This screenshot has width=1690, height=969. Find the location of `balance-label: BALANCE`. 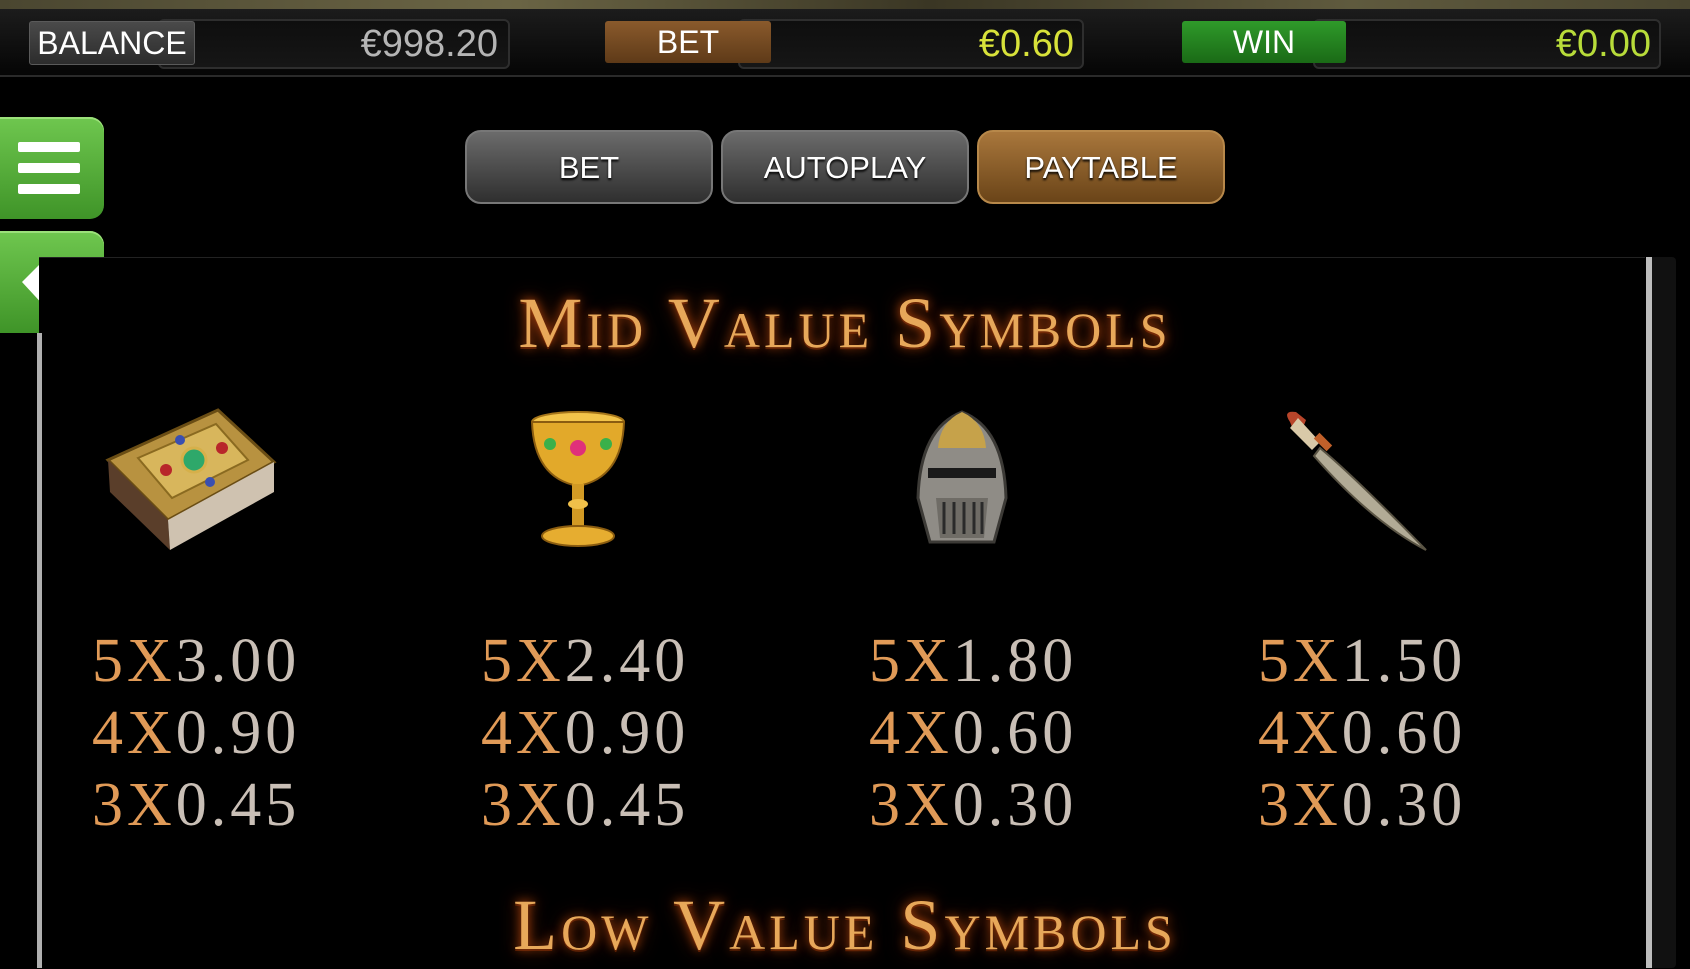

balance-label: BALANCE is located at coordinates (112, 43).